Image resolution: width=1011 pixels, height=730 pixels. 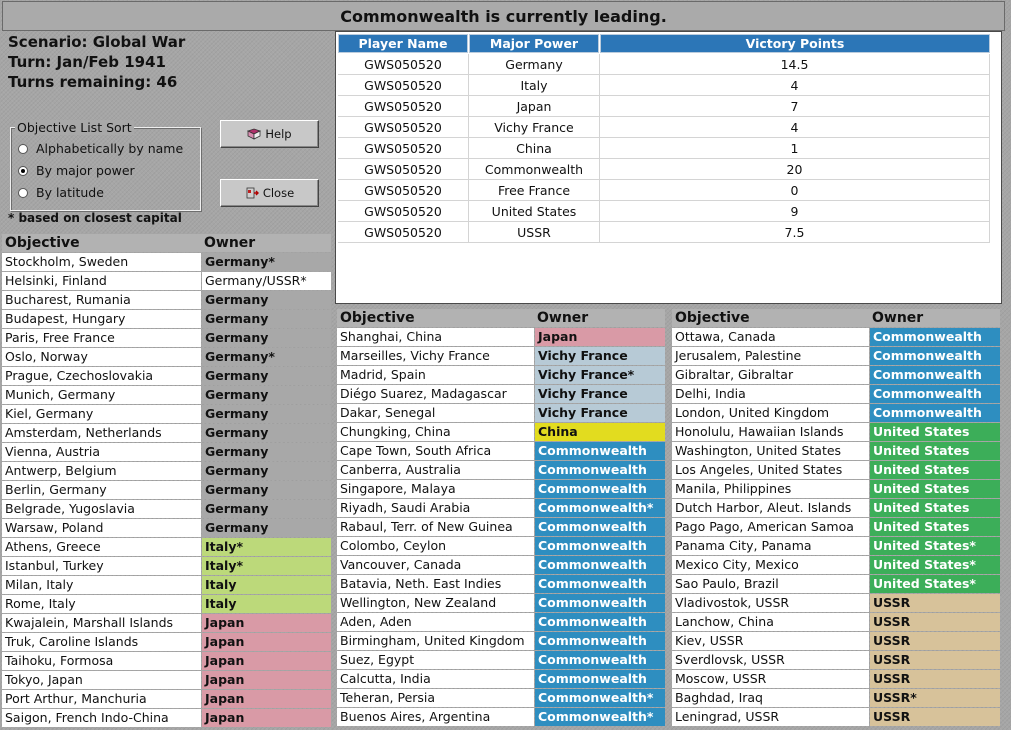 I want to click on close-button: Close, so click(x=269, y=193).